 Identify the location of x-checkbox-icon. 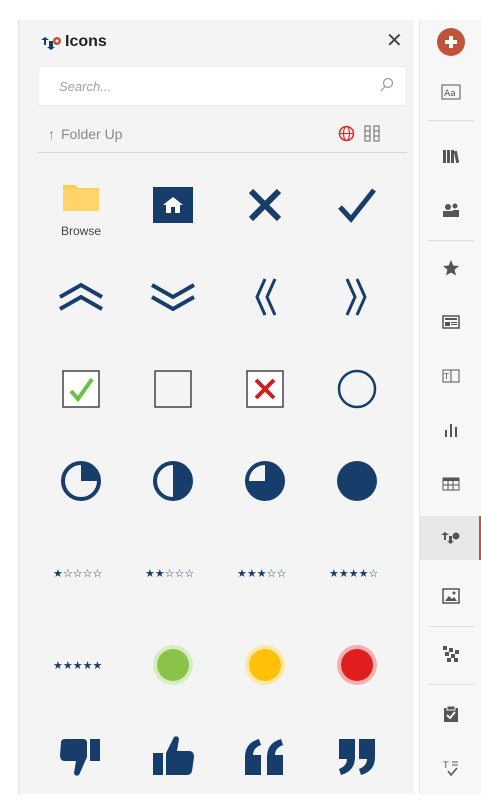
(265, 389).